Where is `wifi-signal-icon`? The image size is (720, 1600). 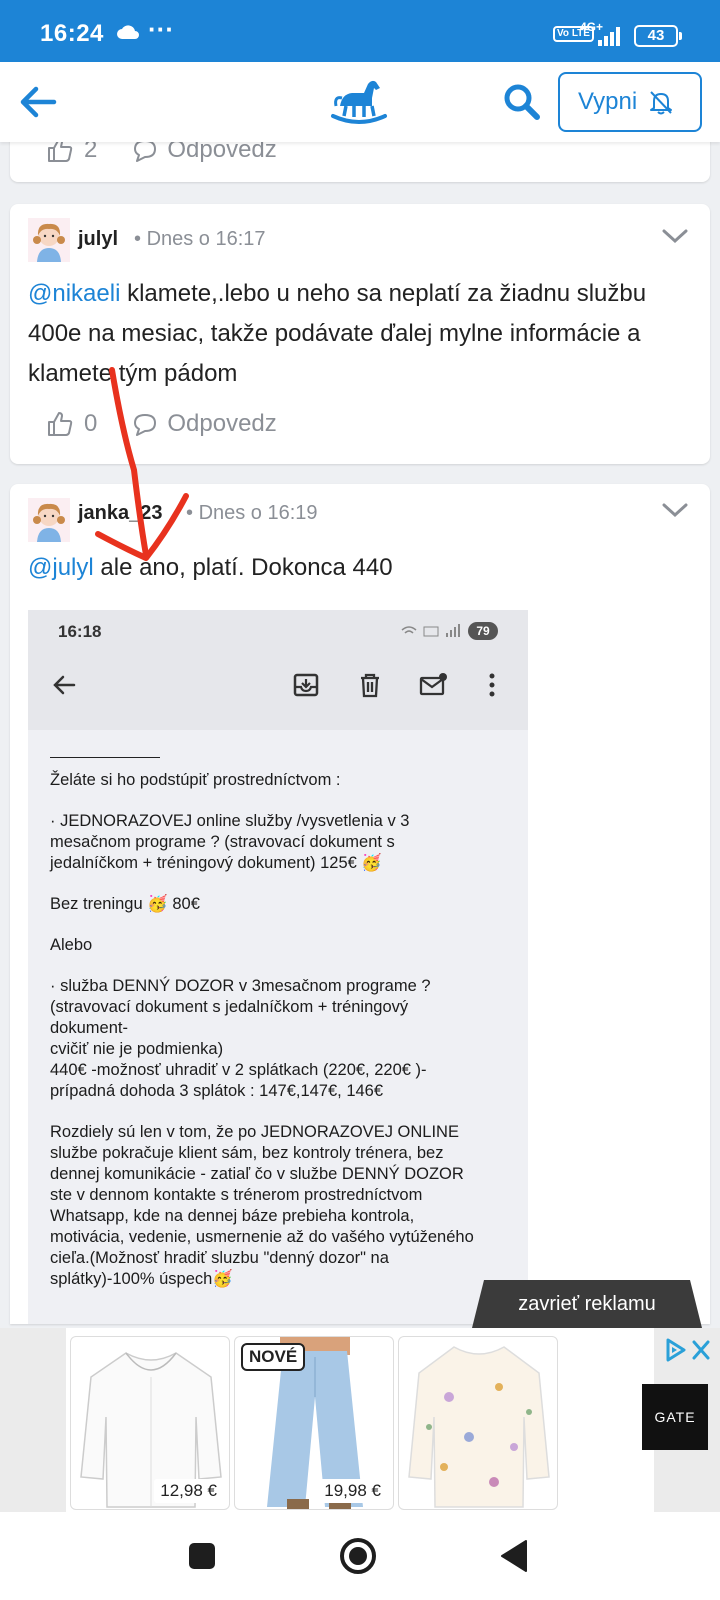 wifi-signal-icon is located at coordinates (430, 630).